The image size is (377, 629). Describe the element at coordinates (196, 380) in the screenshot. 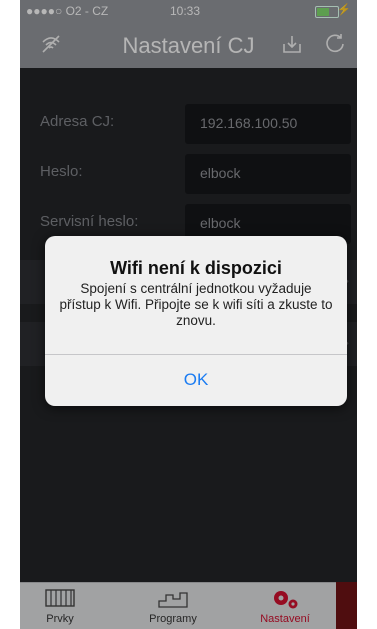

I see `ok-button: OK` at that location.